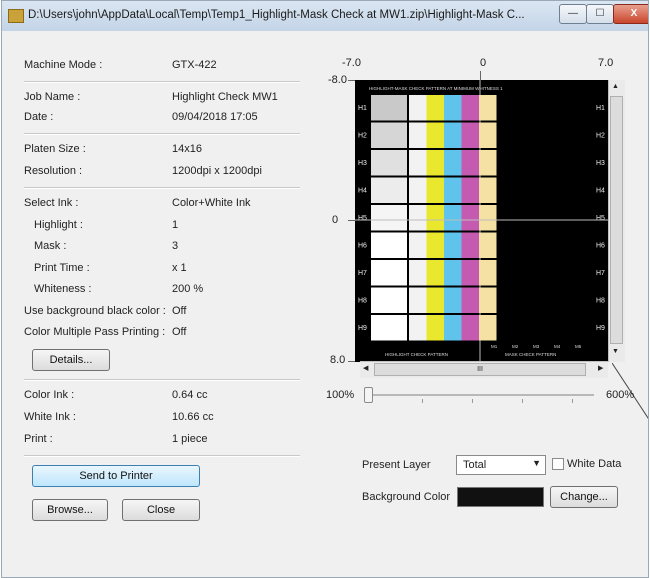 This screenshot has height=578, width=650. What do you see at coordinates (175, 225) in the screenshot?
I see `info-value: 1` at bounding box center [175, 225].